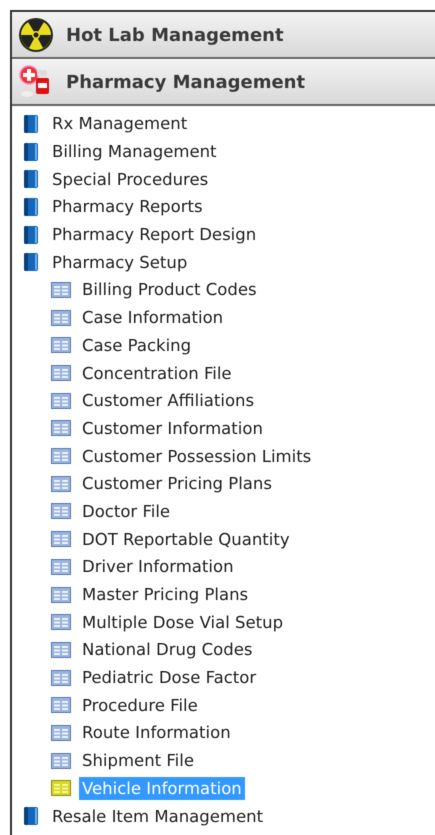 The width and height of the screenshot is (435, 835). I want to click on tree-item: National Drug Codes, so click(167, 650).